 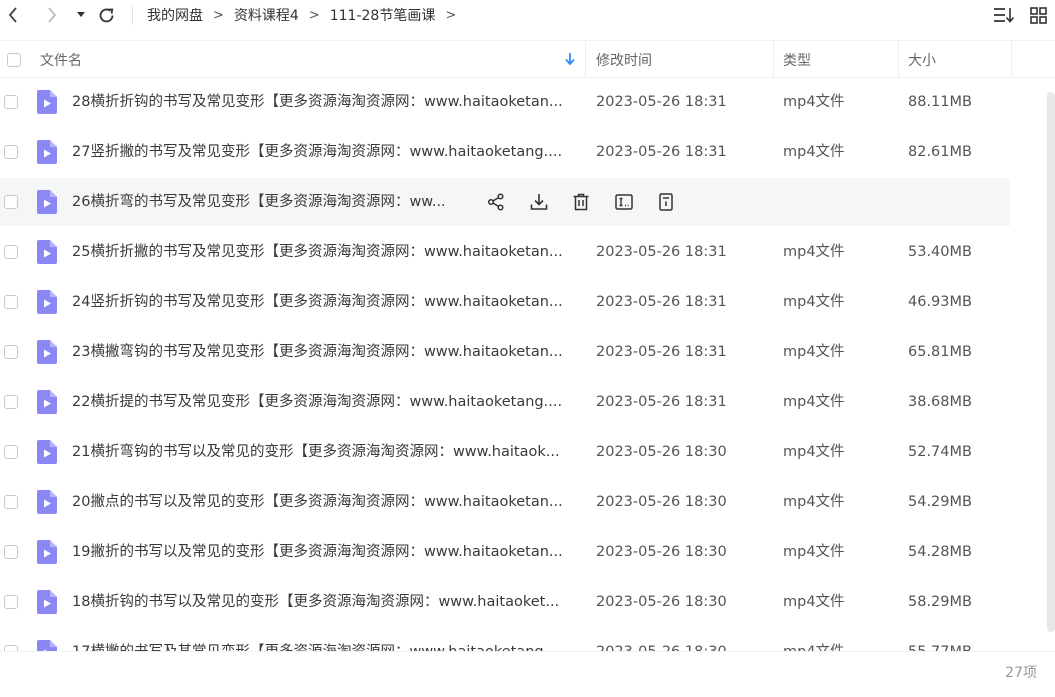 I want to click on column-header-name: 文件名, so click(x=61, y=59).